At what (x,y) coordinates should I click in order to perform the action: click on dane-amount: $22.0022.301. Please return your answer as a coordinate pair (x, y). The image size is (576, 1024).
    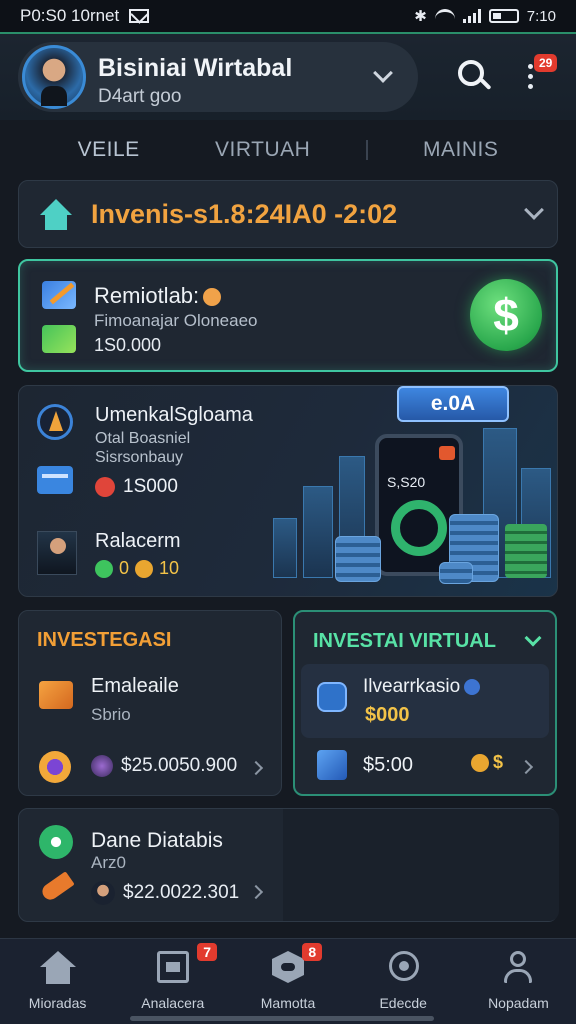
    Looking at the image, I should click on (165, 893).